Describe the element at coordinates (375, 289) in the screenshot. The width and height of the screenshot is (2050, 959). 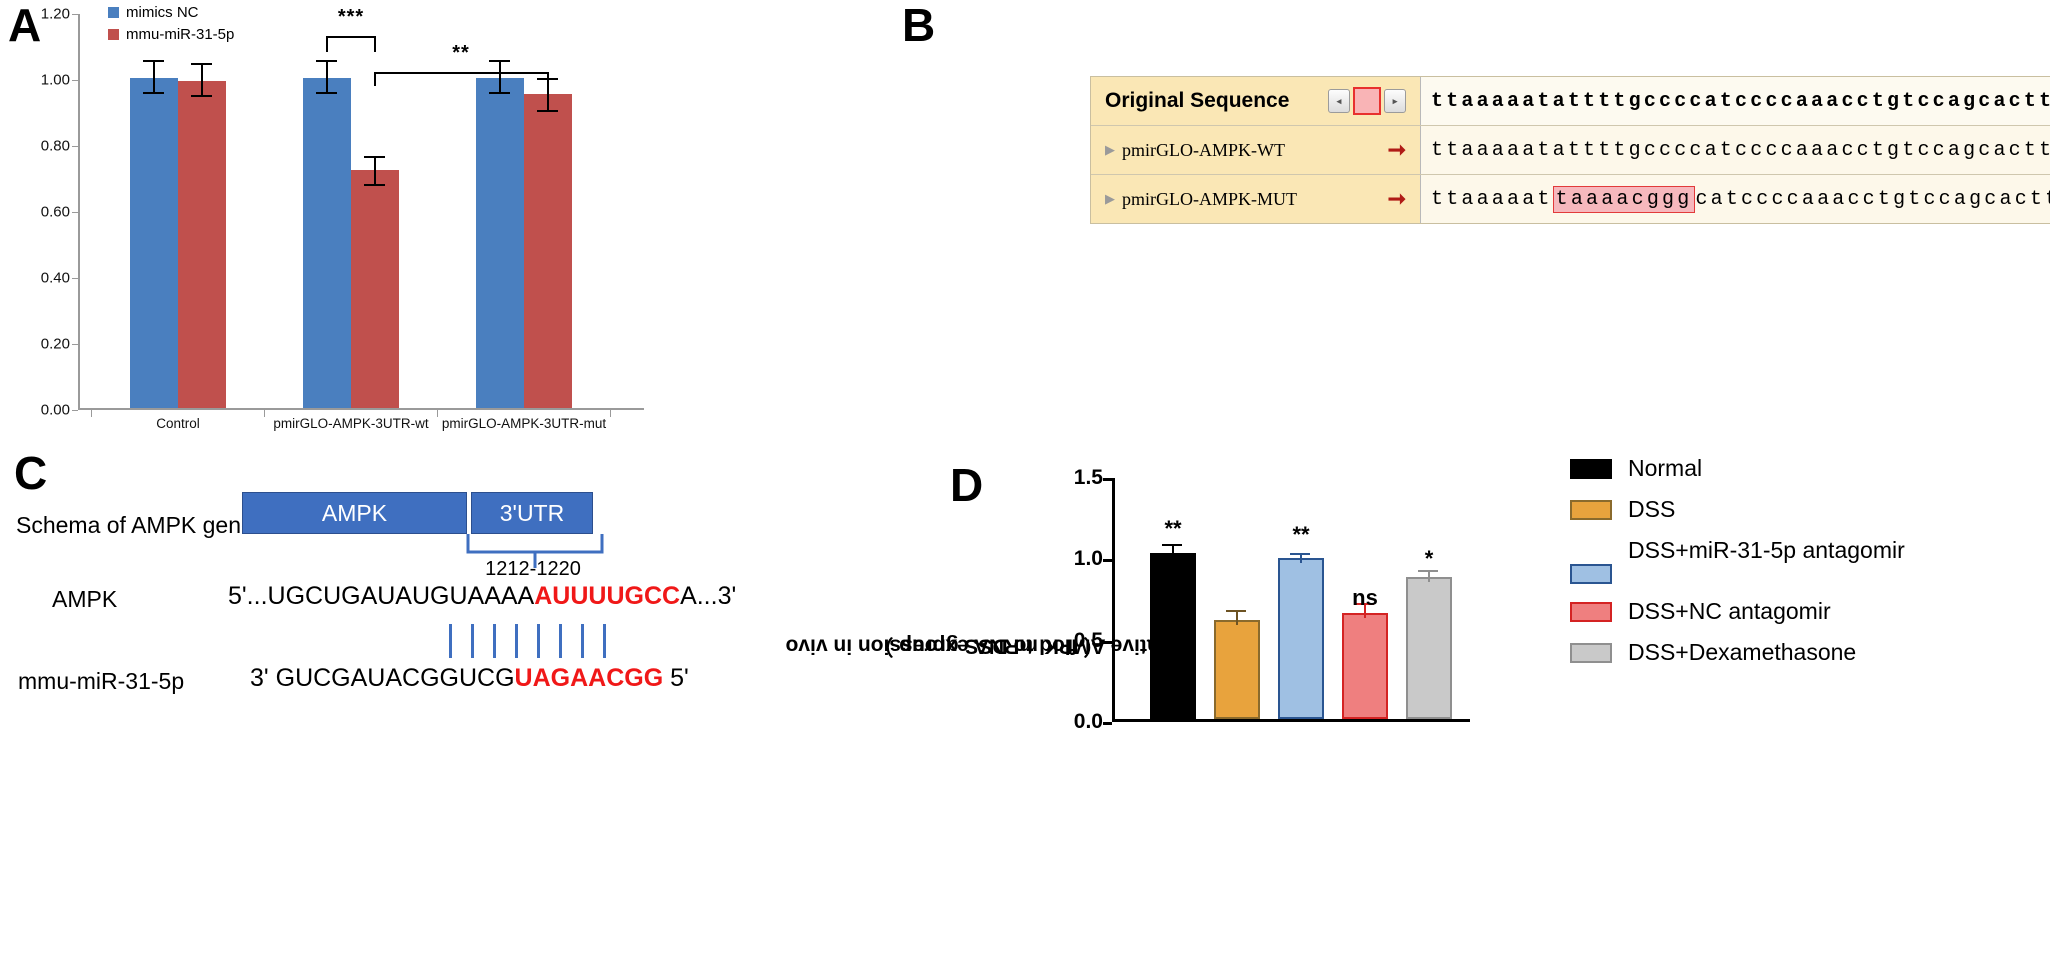
I see `panel-a-bar-wt-mir` at that location.